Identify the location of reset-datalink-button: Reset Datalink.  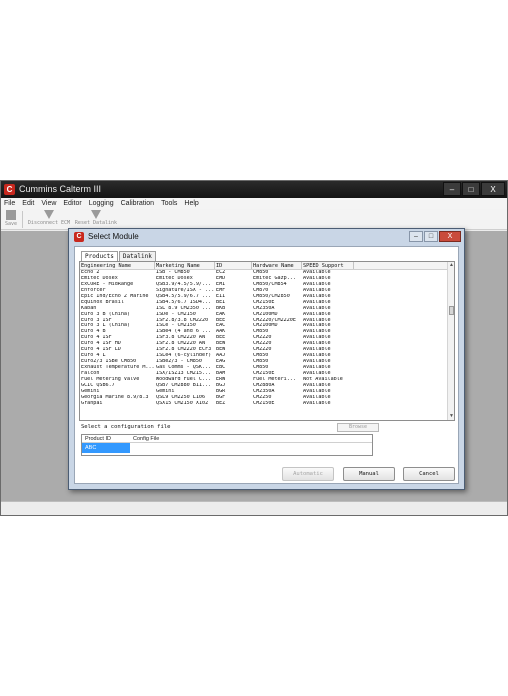
(96, 219).